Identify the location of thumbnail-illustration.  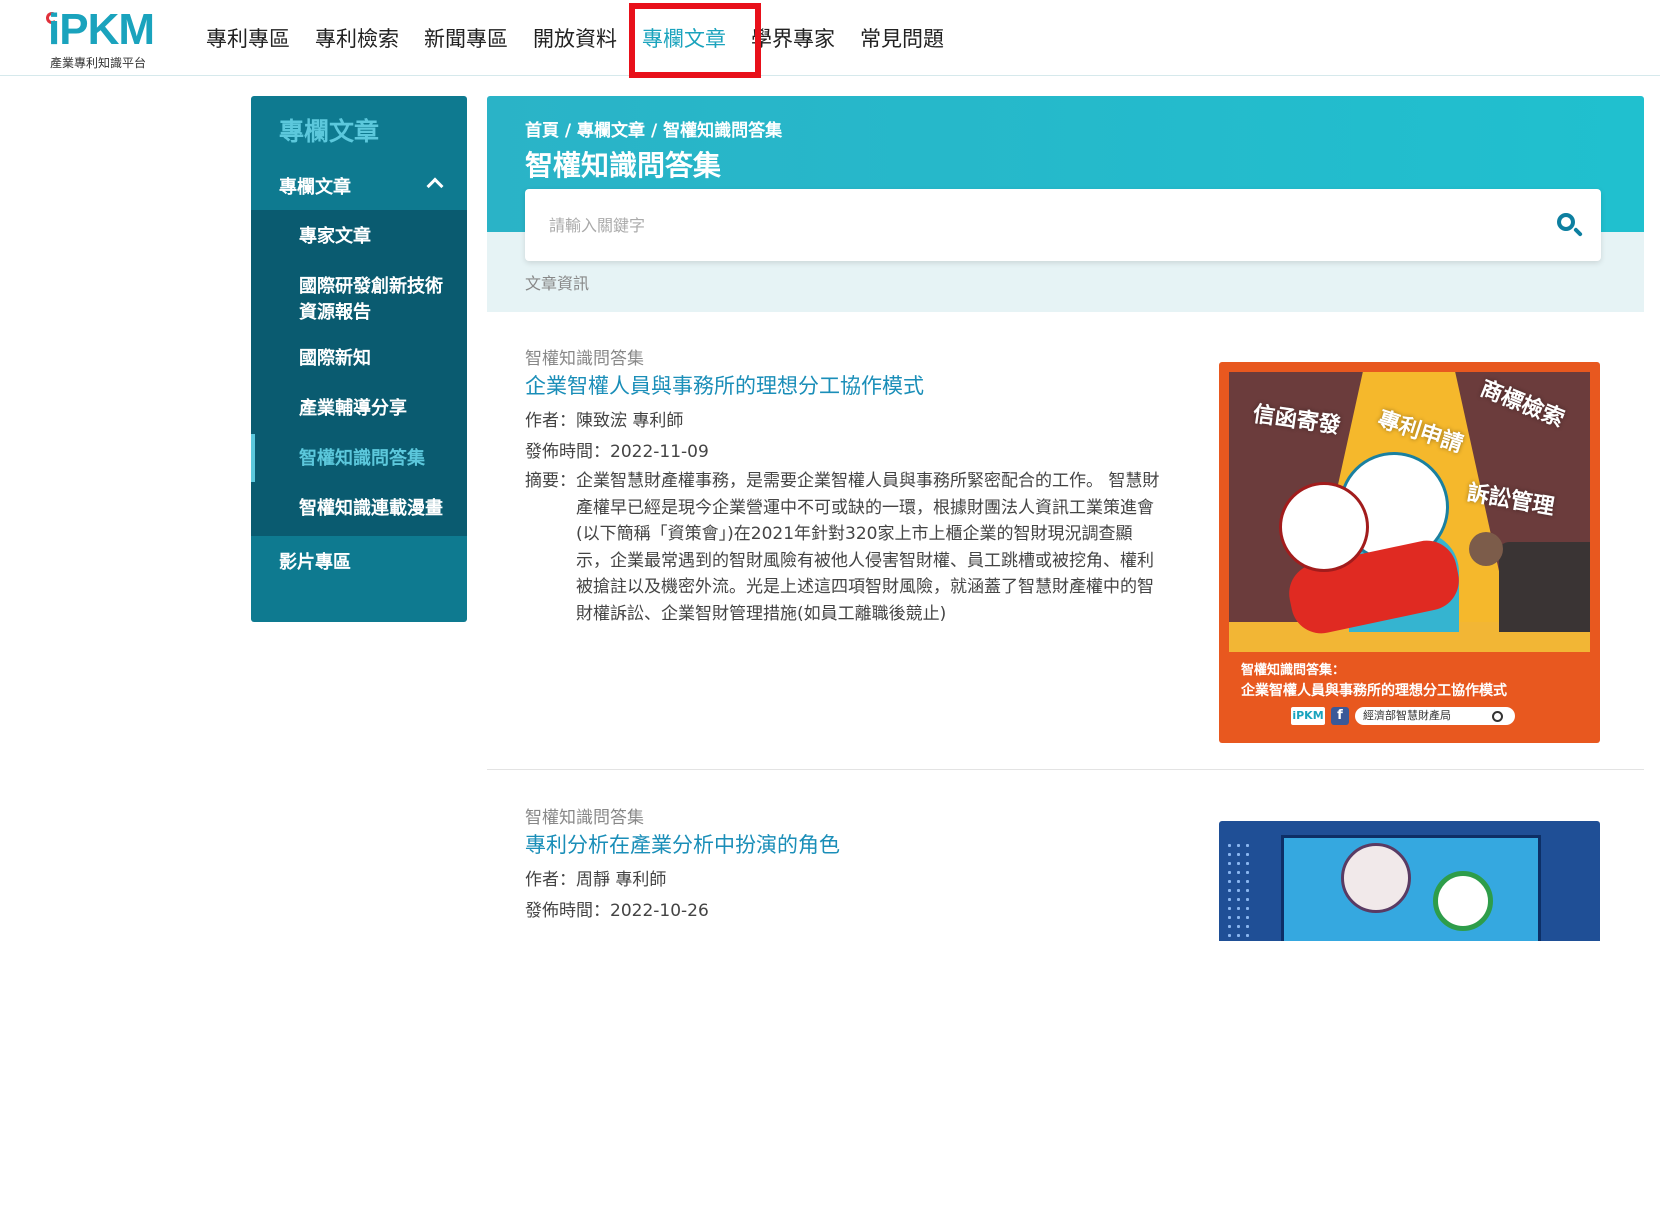
(1411, 888).